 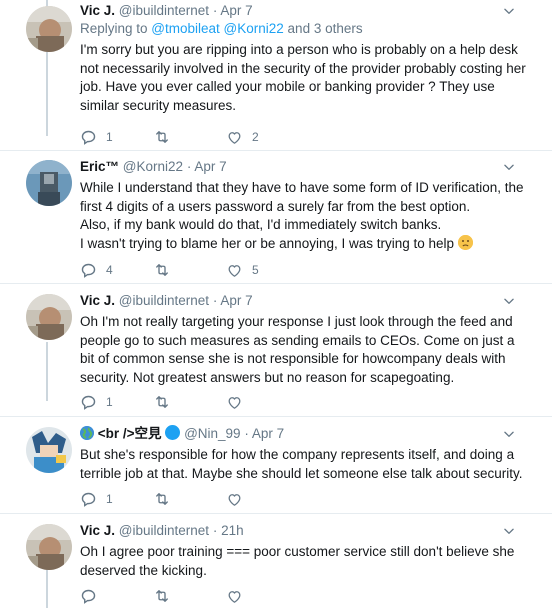 What do you see at coordinates (116, 270) in the screenshot?
I see `reply-button: 4` at bounding box center [116, 270].